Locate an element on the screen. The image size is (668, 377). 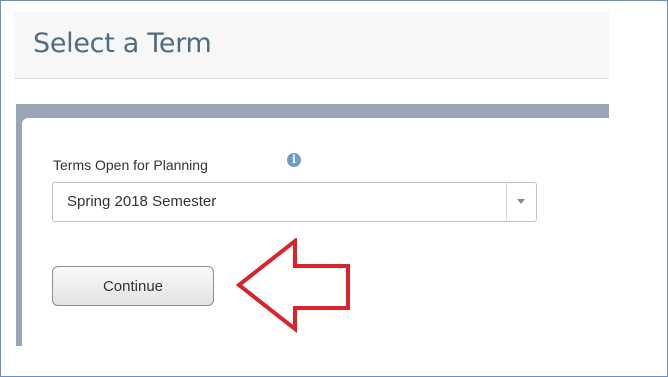
left-arrow-outline-icon is located at coordinates (292, 286).